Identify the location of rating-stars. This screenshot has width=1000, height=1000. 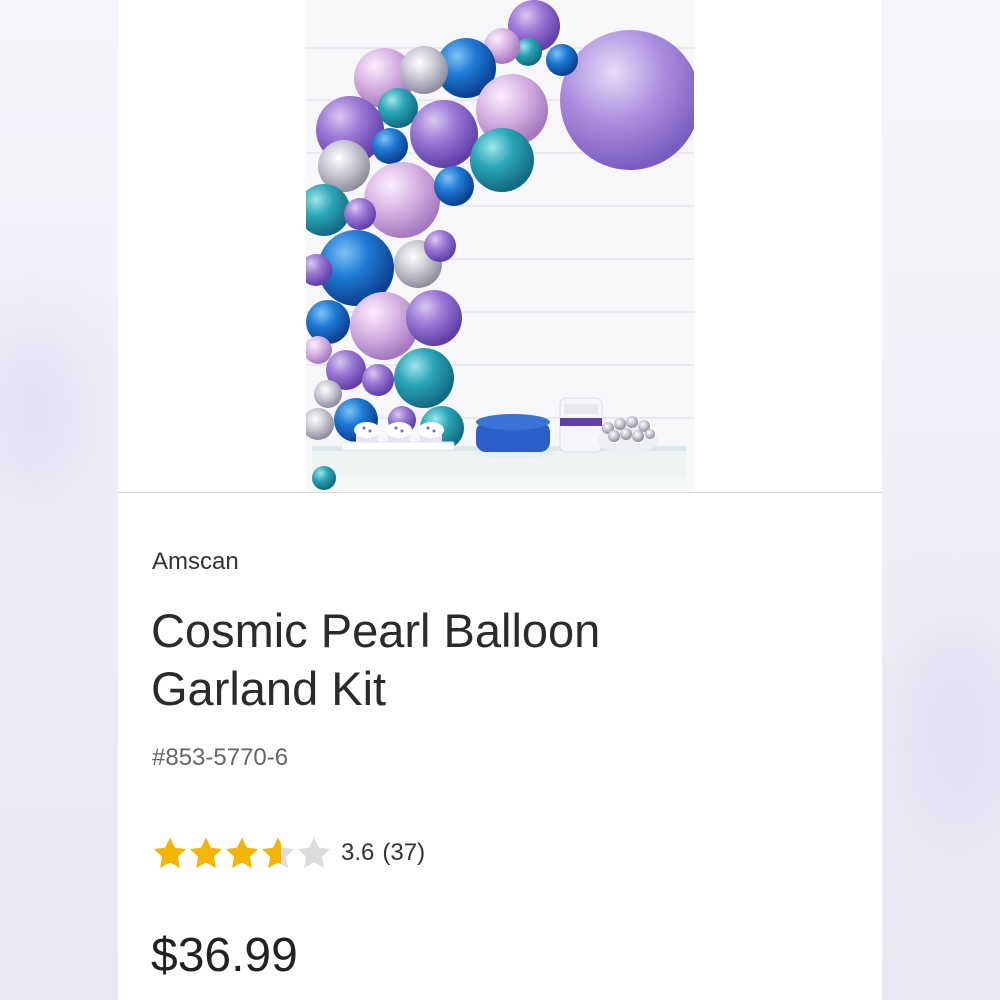
(241, 853).